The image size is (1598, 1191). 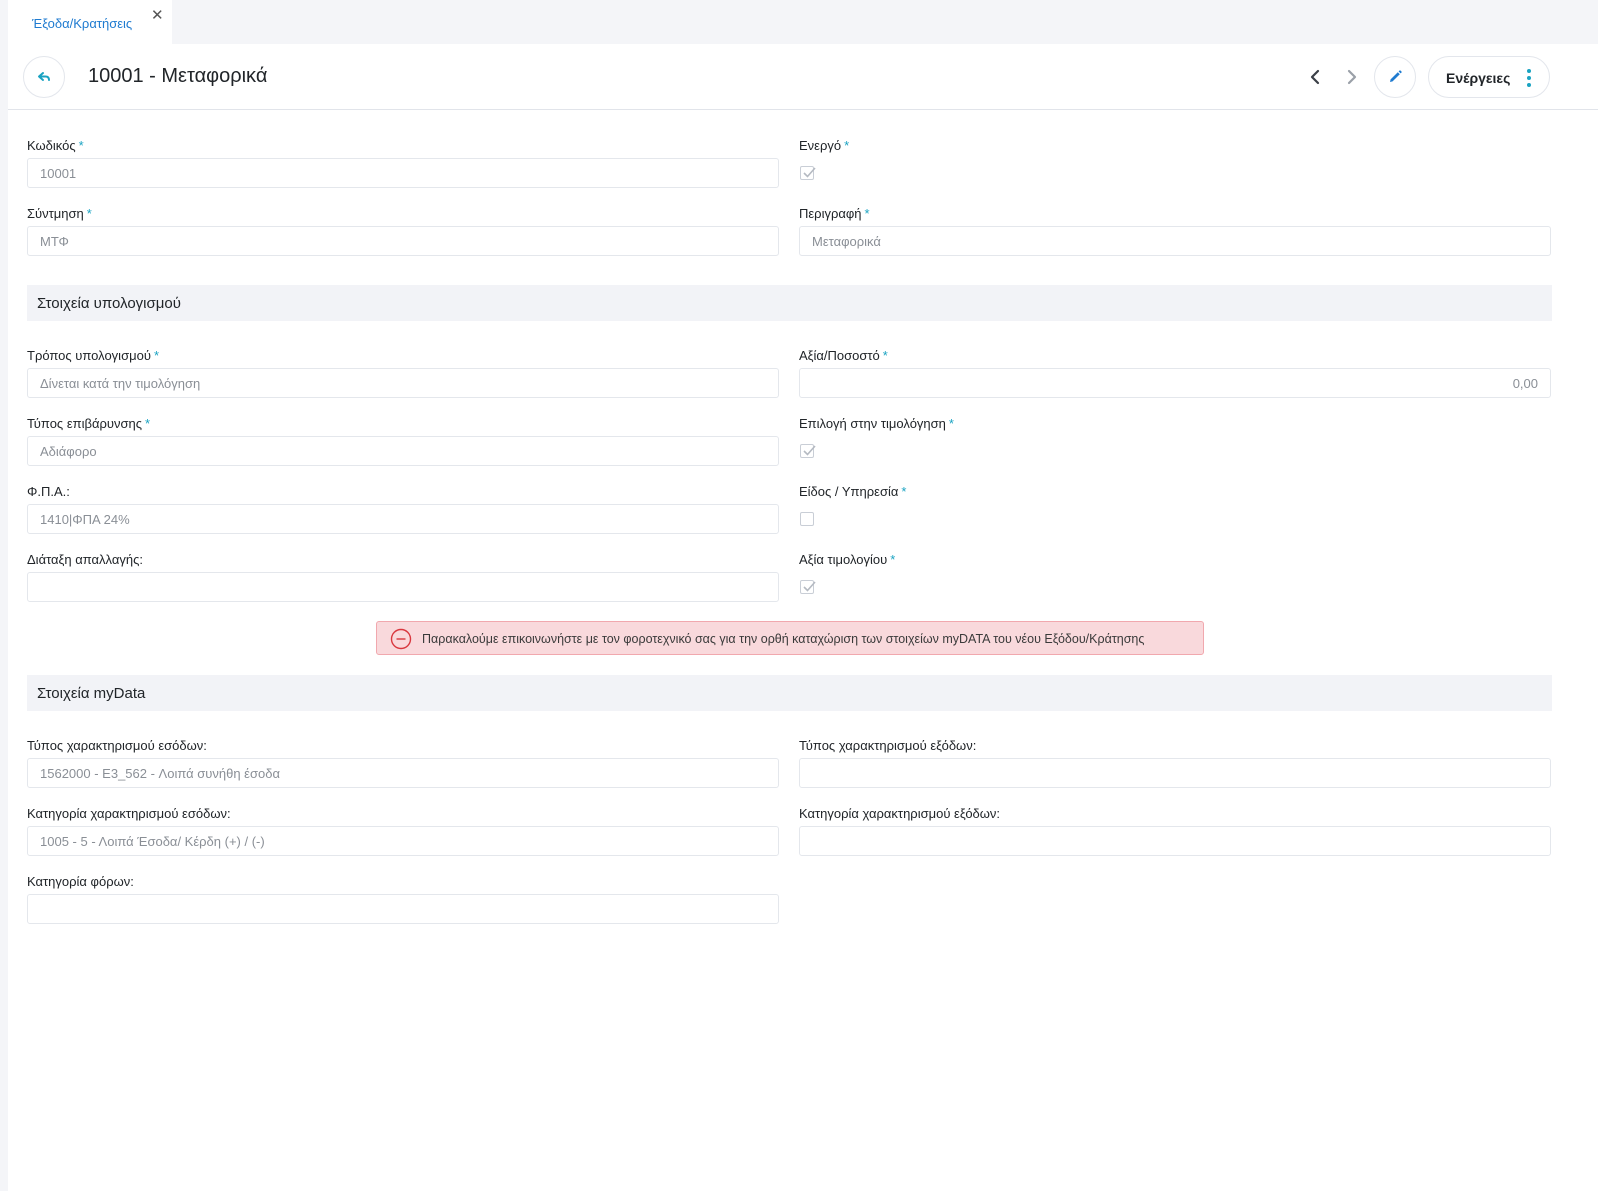 What do you see at coordinates (403, 773) in the screenshot?
I see `income-char-type-field: 1562000 - E3_562 - Λοιπά συνήθη έσοδα` at bounding box center [403, 773].